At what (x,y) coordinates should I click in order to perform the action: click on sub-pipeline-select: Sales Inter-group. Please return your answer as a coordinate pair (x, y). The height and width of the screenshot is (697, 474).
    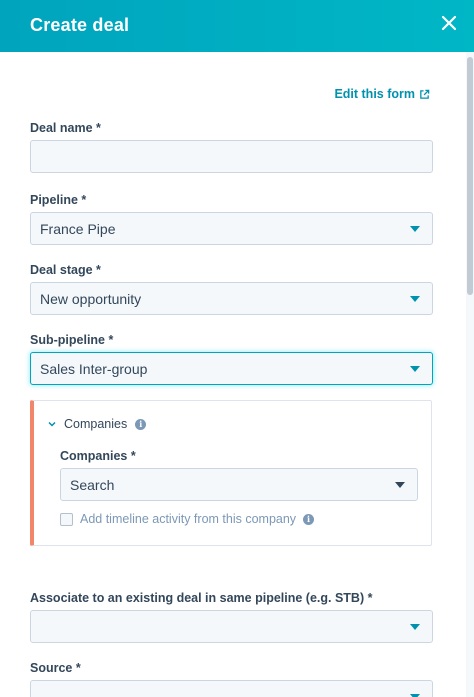
    Looking at the image, I should click on (231, 368).